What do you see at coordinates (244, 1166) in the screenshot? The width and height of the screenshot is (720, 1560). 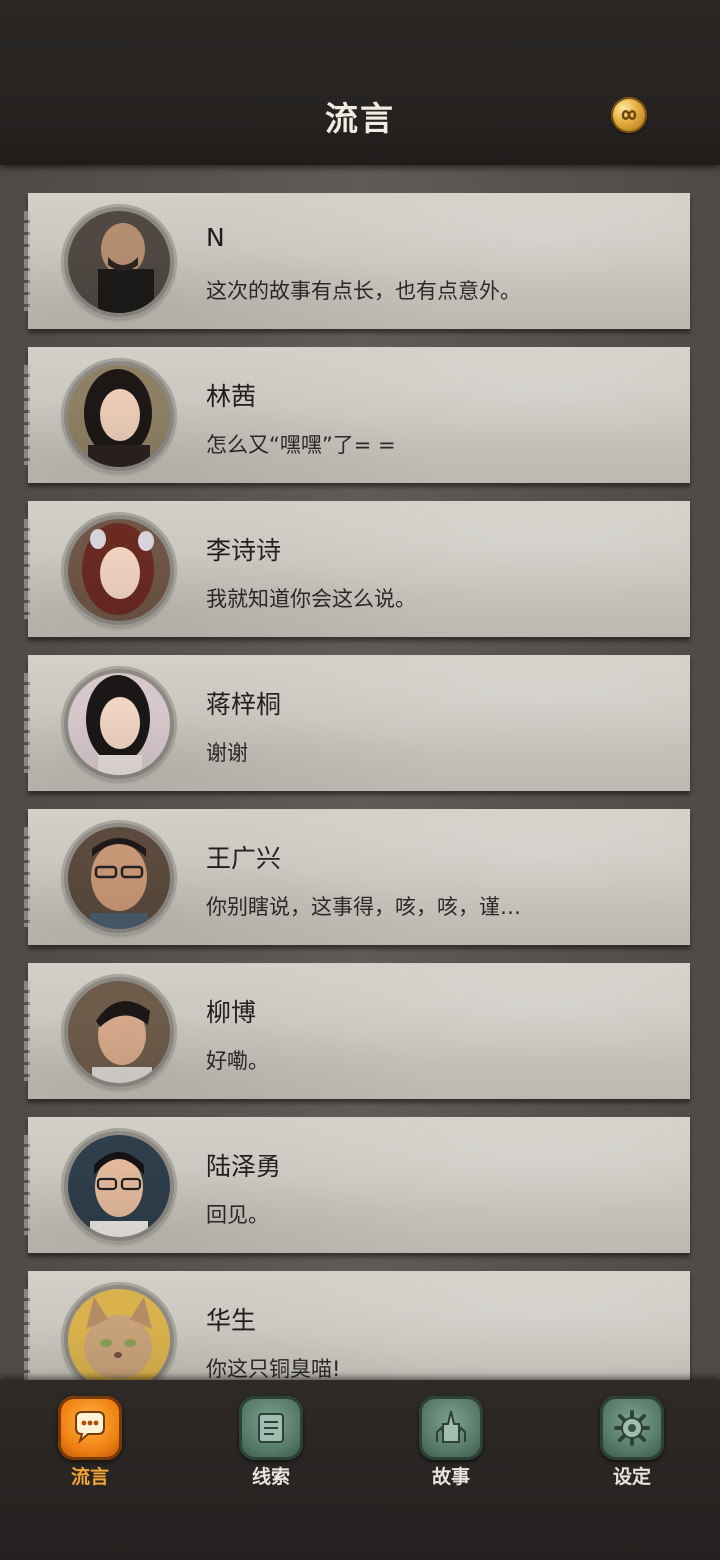 I see `contact-name: 陆泽勇` at bounding box center [244, 1166].